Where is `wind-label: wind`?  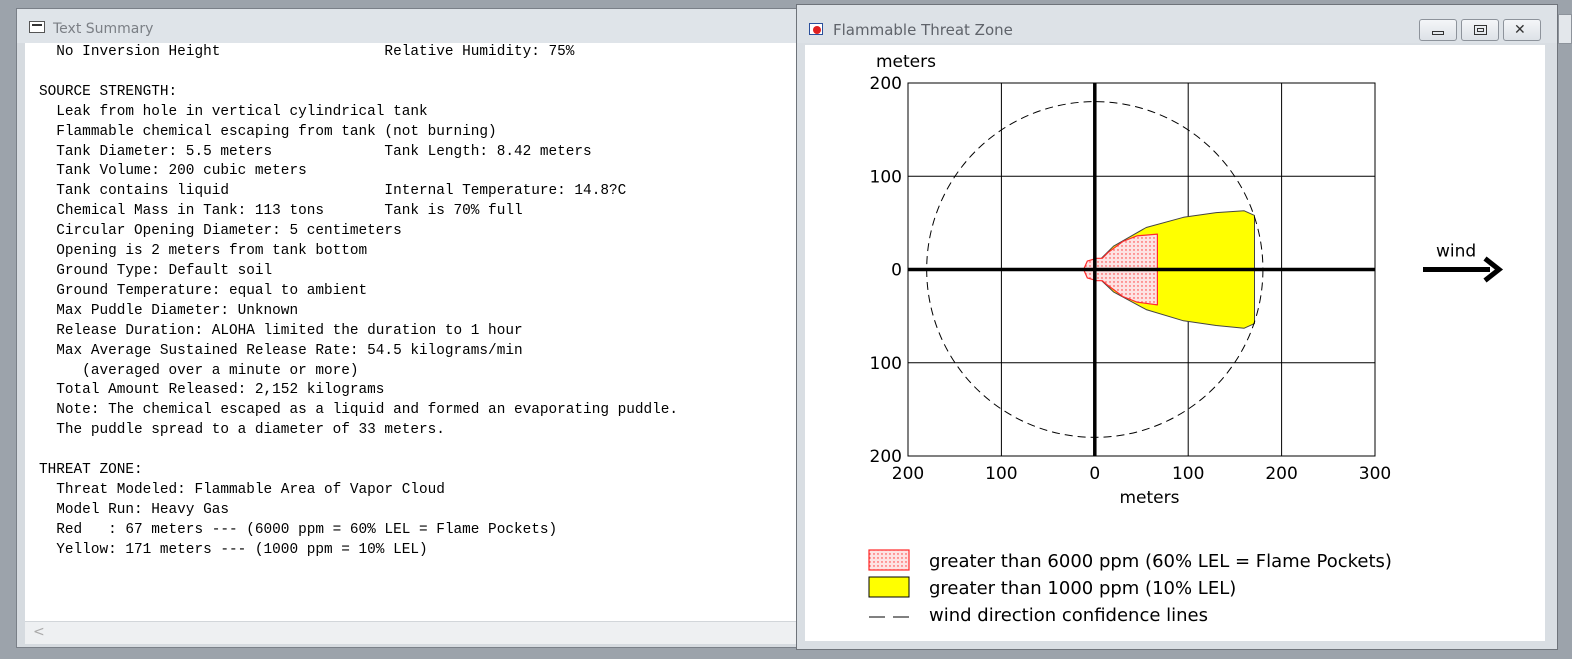 wind-label: wind is located at coordinates (1456, 252).